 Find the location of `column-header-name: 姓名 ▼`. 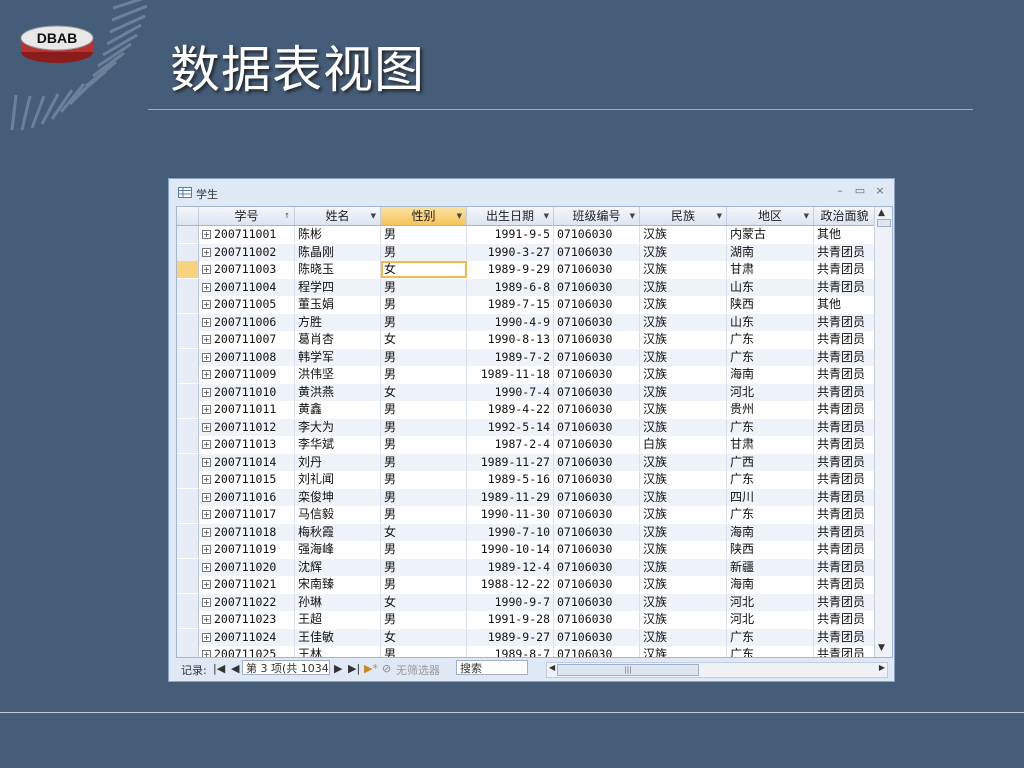

column-header-name: 姓名 ▼ is located at coordinates (338, 216).